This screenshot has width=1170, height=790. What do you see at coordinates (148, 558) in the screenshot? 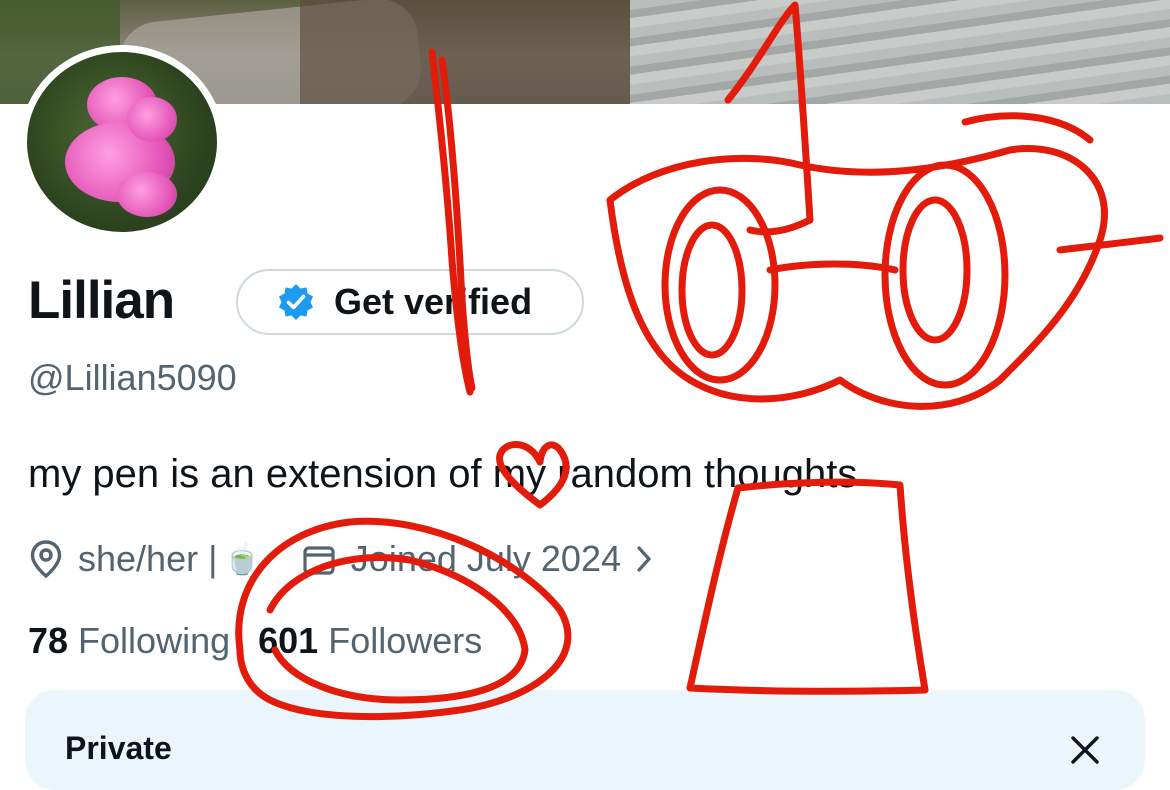
I see `pronouns-text: she/her |` at bounding box center [148, 558].